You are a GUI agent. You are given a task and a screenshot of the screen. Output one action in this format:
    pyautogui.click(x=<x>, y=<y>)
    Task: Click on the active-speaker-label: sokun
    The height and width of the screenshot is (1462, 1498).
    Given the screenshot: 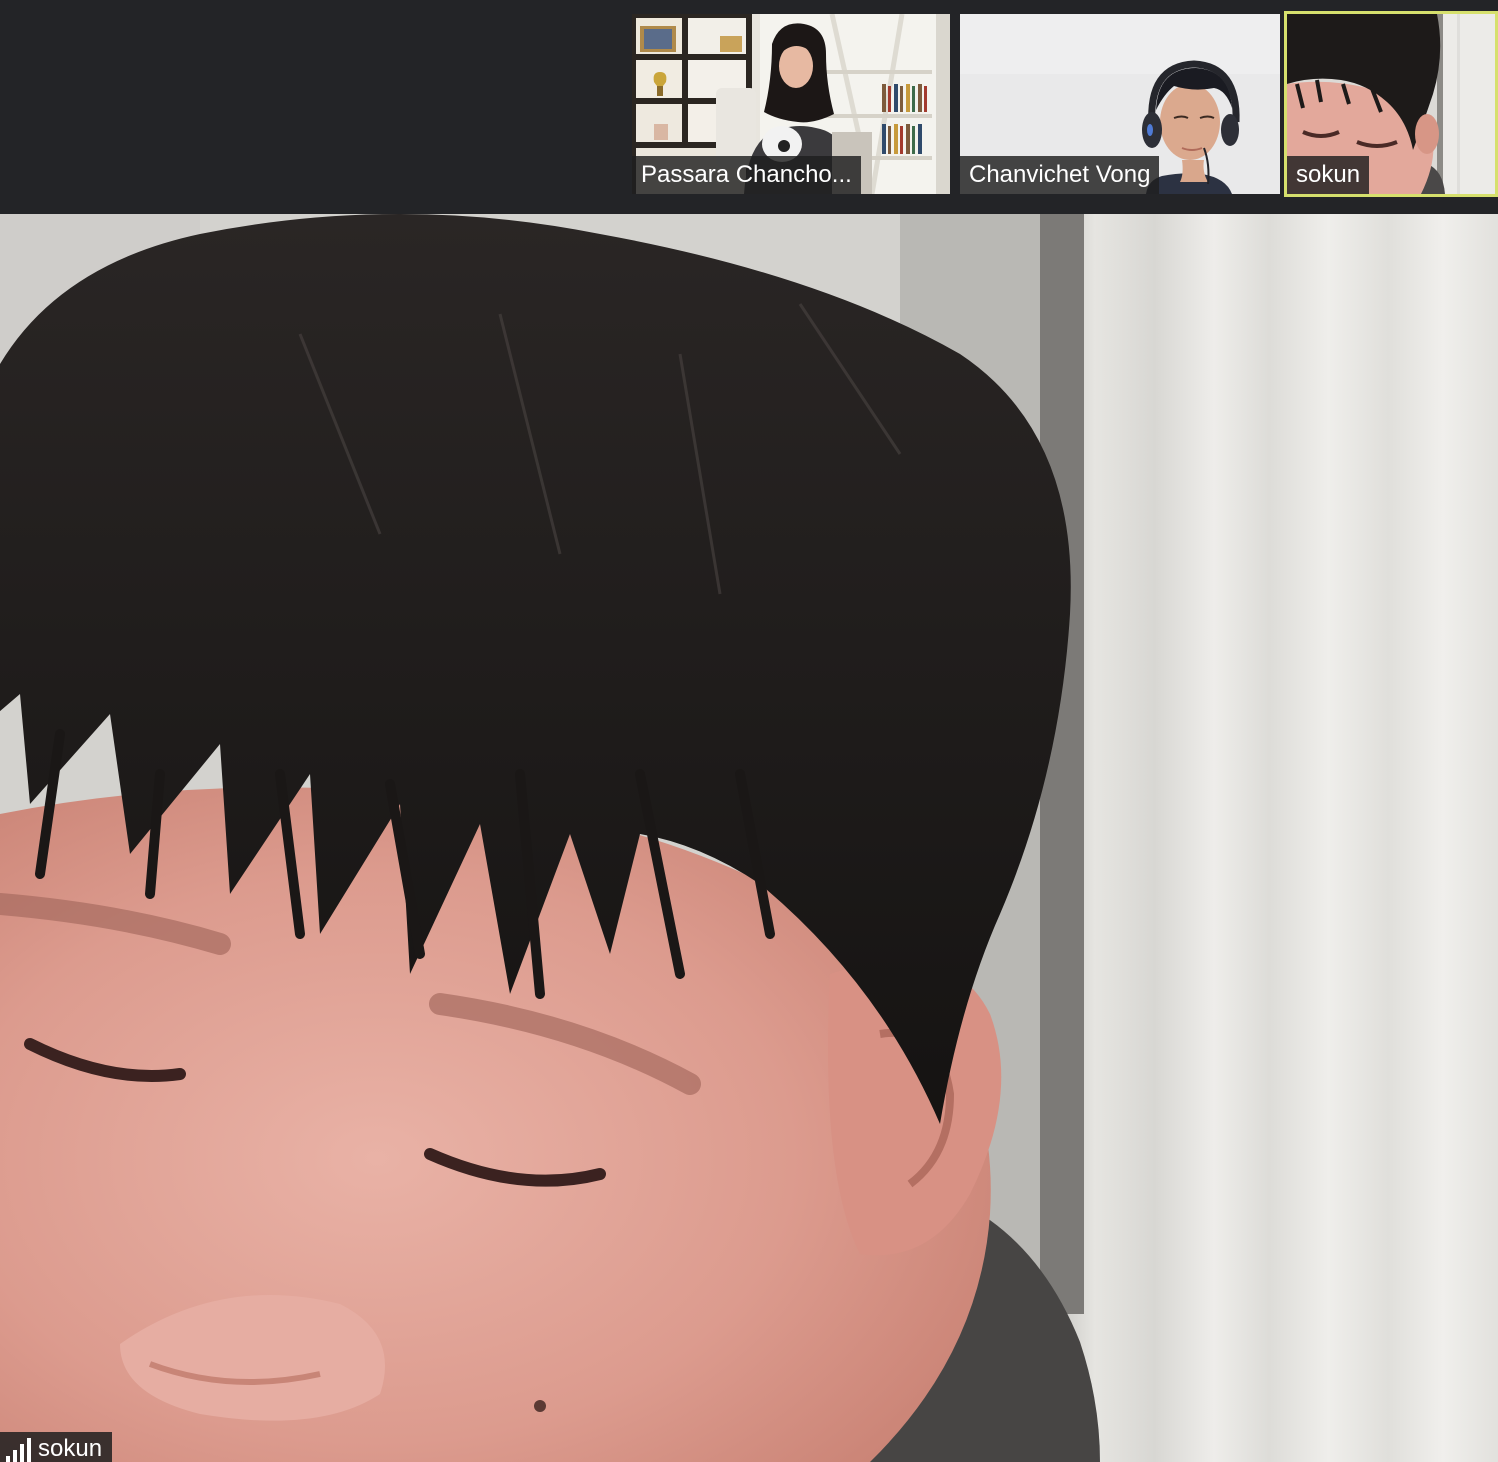 What is the action you would take?
    pyautogui.click(x=56, y=1447)
    